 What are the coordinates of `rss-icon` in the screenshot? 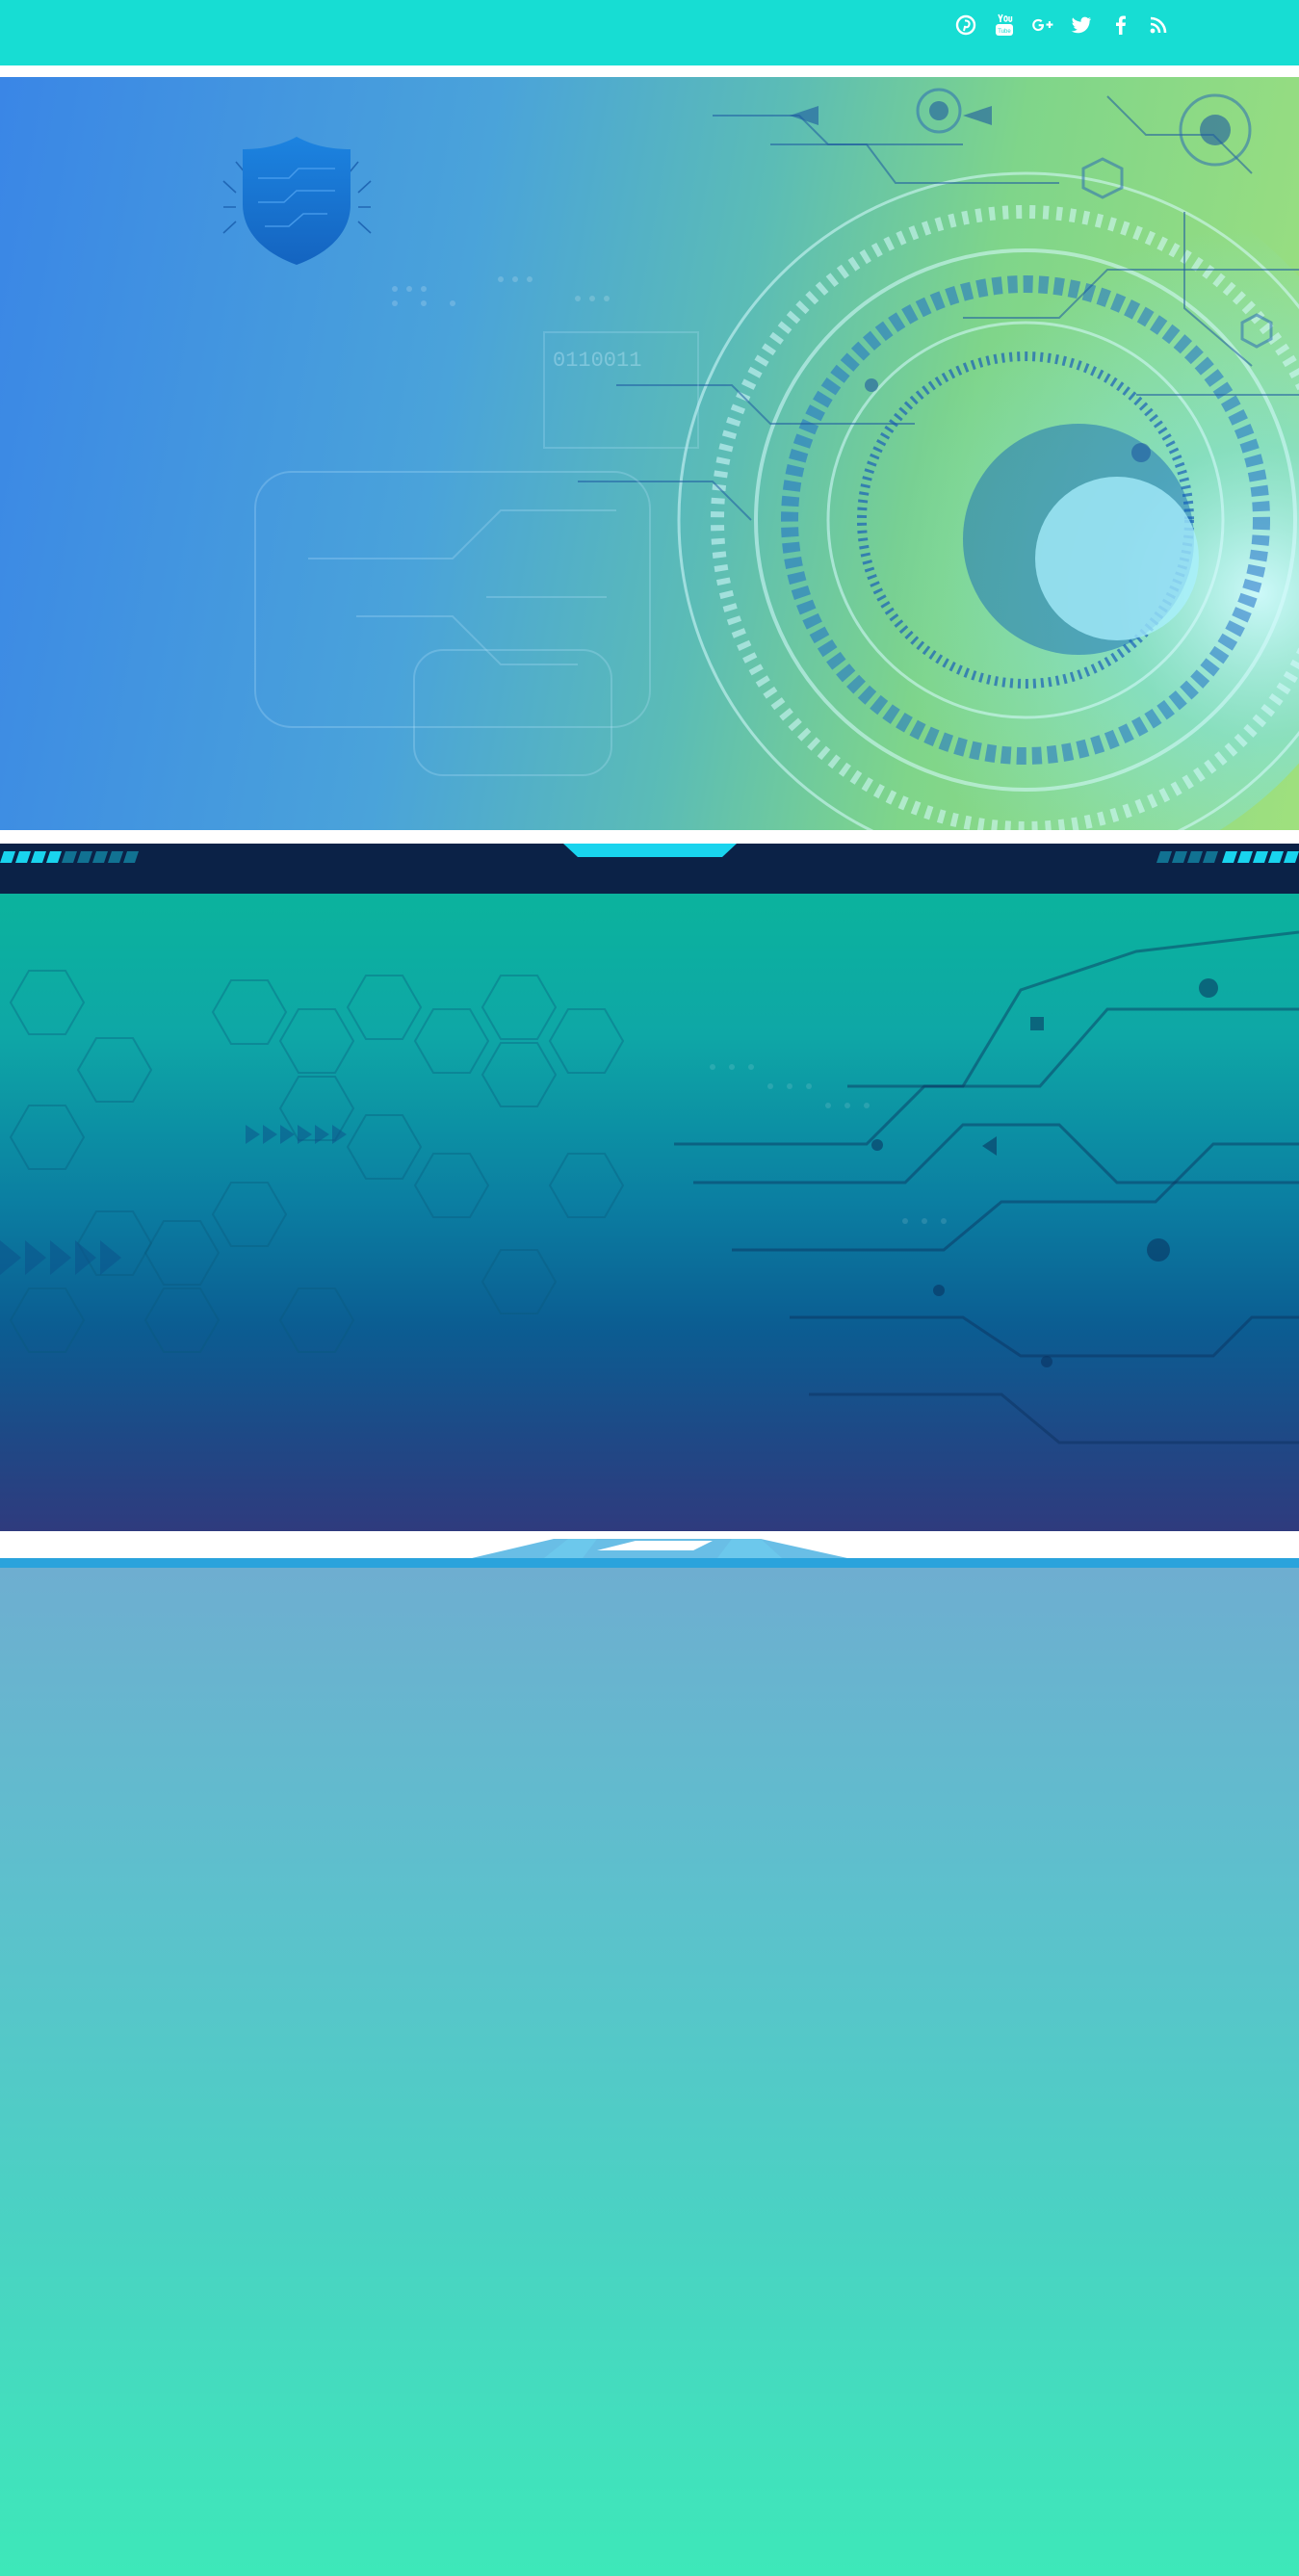 It's located at (1159, 25).